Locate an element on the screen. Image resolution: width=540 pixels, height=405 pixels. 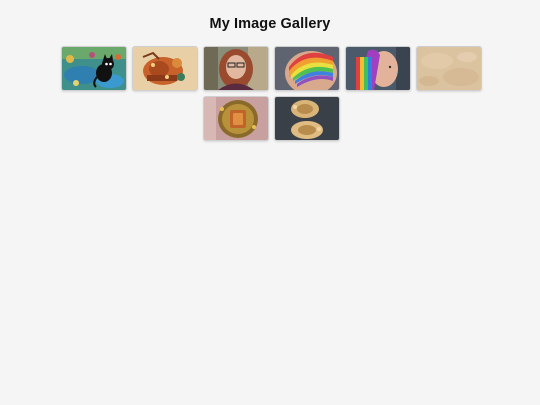
gallery-image-rainbow-profile is located at coordinates (377, 68).